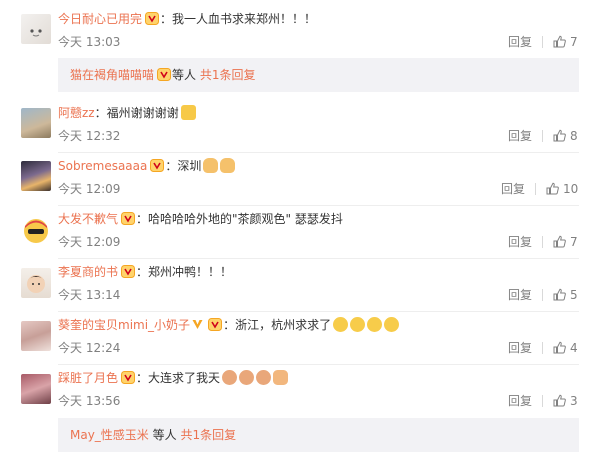 The image size is (594, 460). I want to click on username: 阿戆zz, so click(76, 113).